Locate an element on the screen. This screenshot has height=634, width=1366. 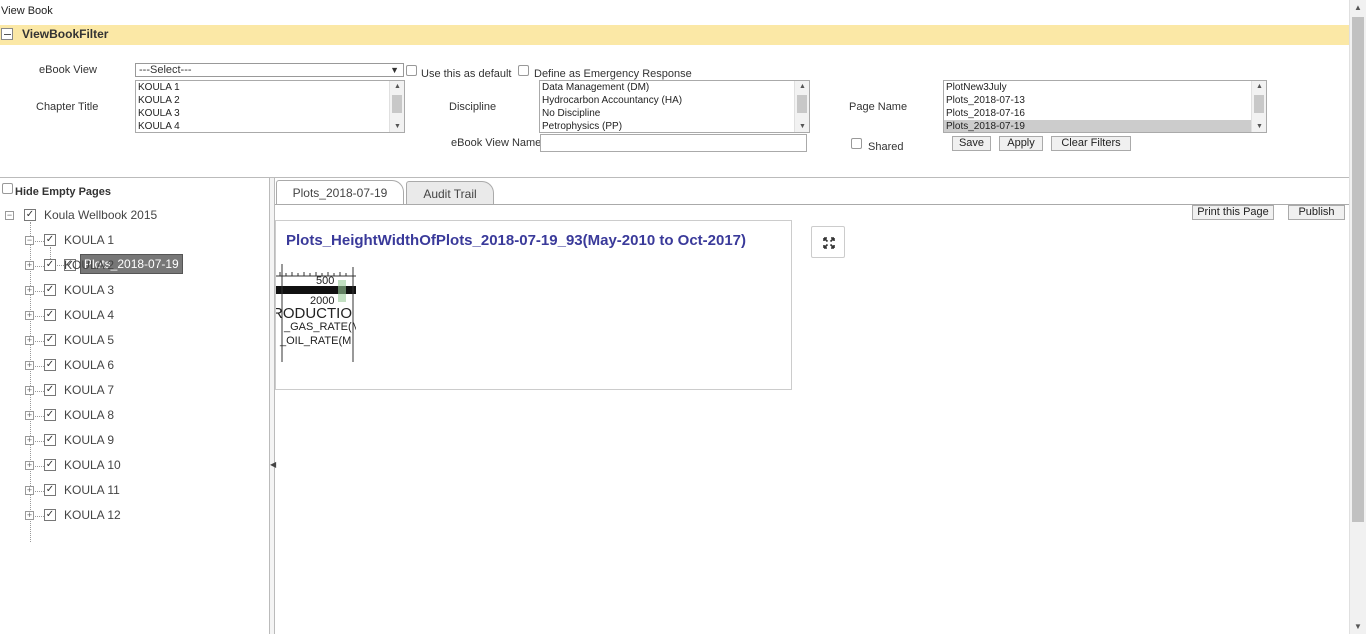
tree-node-label: KOULA 7 is located at coordinates (89, 390).